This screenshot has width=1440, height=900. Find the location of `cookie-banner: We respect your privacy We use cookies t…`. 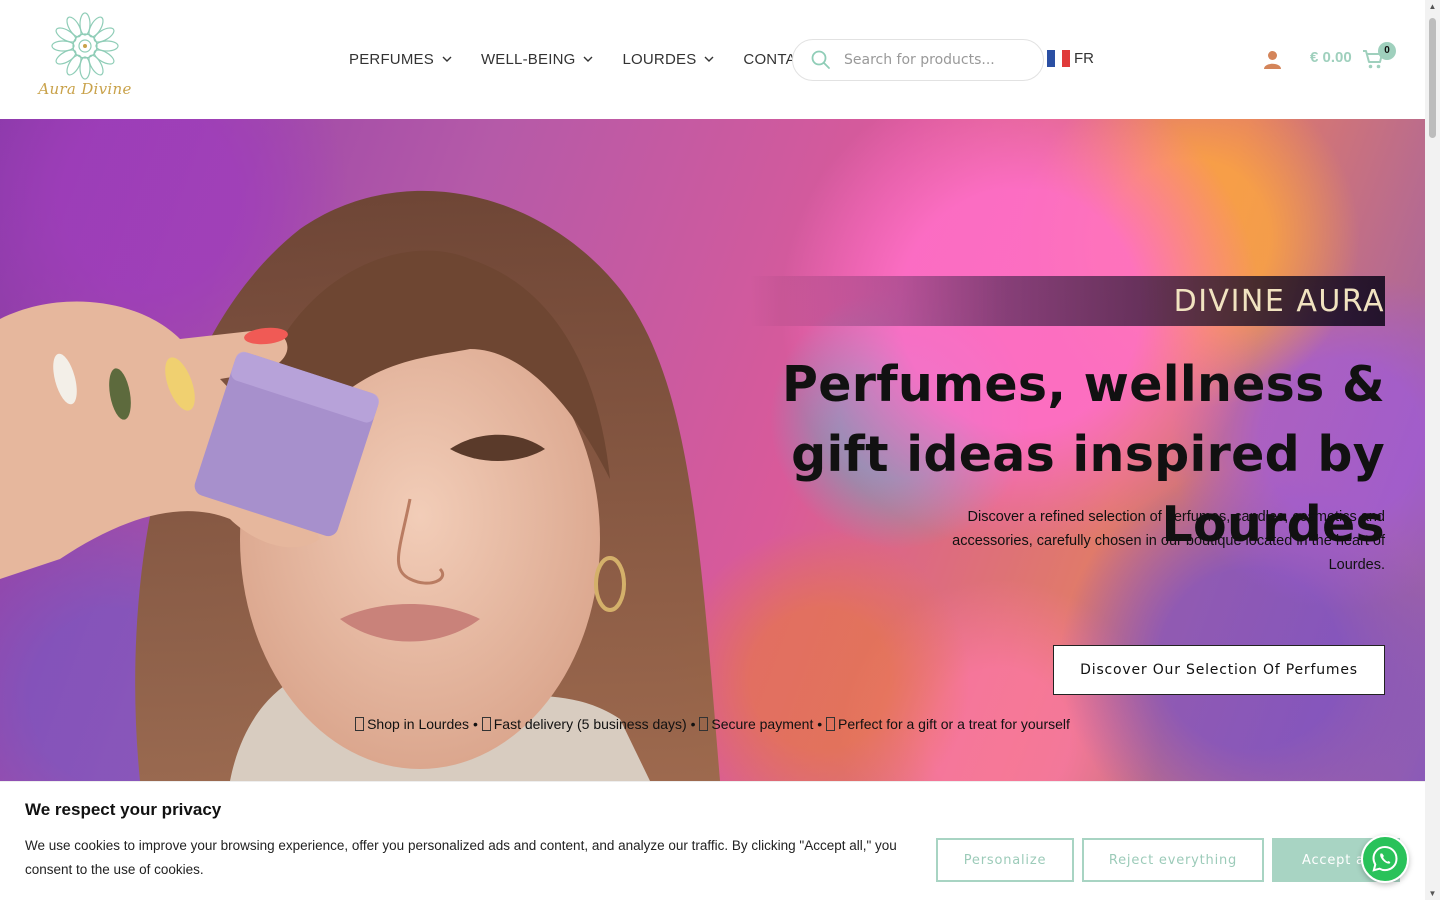

cookie-banner: We respect your privacy We use cookies t… is located at coordinates (712, 840).